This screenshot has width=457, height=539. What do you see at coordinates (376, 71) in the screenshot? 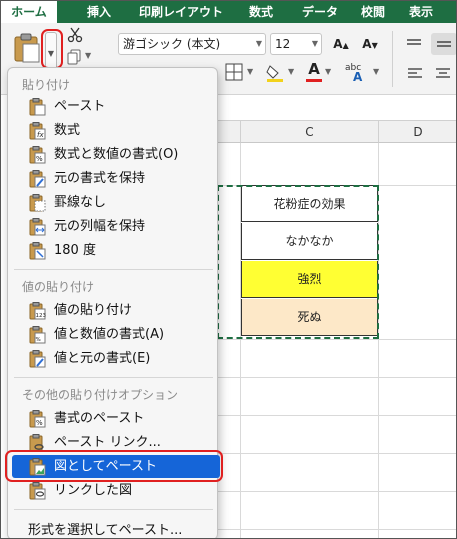
I see `phonetic-dropdown-icon: ▼` at bounding box center [376, 71].